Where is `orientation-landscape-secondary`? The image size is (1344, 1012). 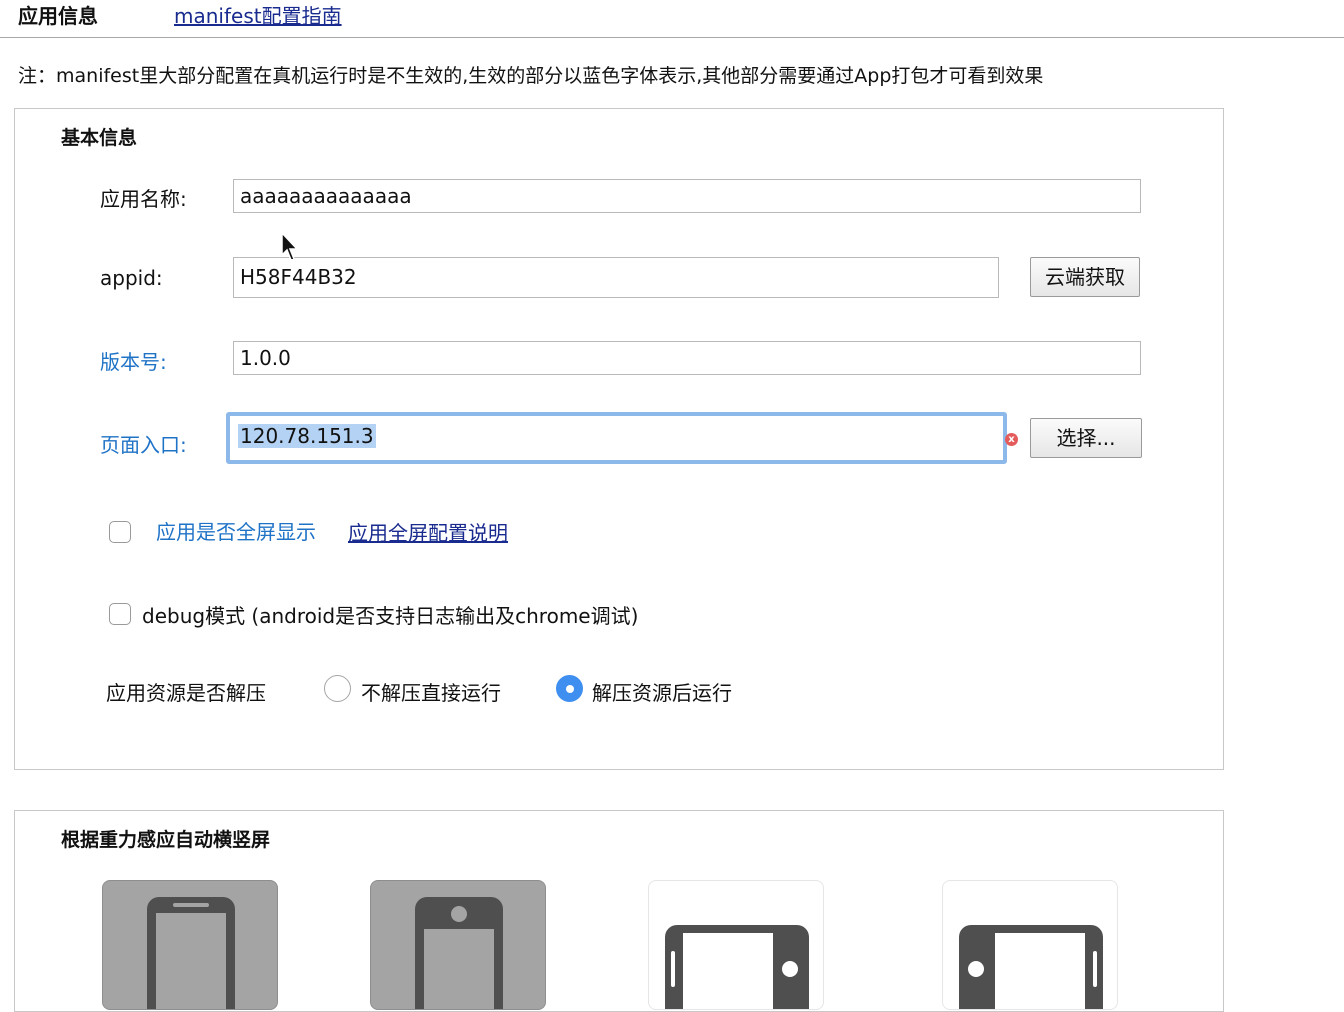 orientation-landscape-secondary is located at coordinates (1030, 945).